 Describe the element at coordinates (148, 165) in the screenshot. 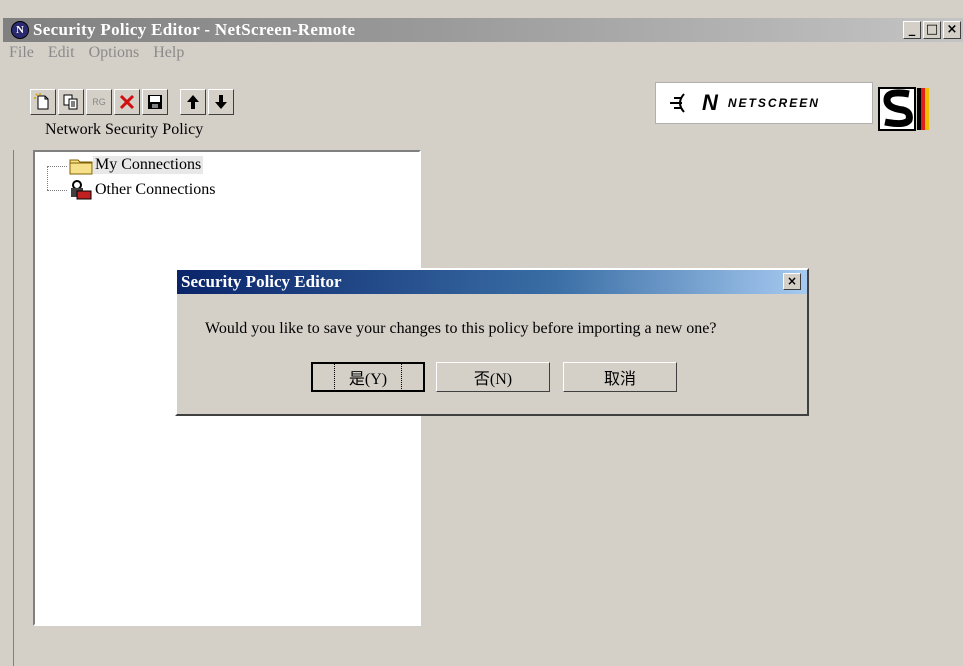

I see `tree-item-label: My Connections` at that location.